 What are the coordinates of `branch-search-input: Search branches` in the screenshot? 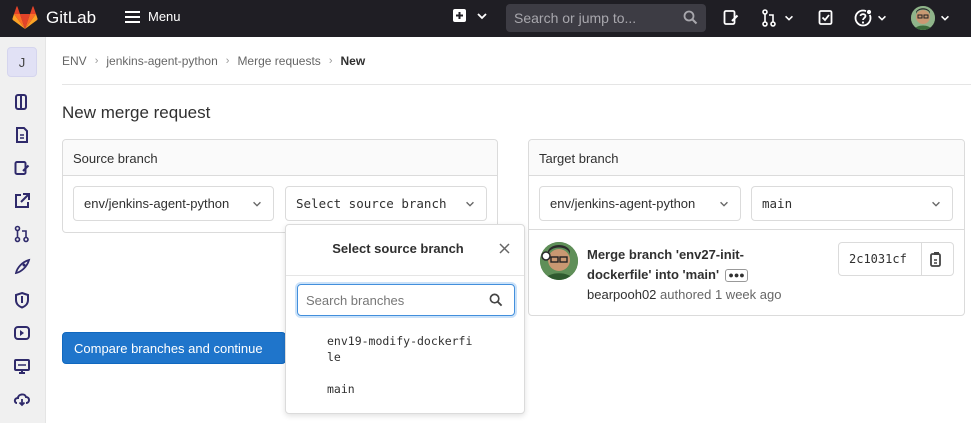 It's located at (406, 300).